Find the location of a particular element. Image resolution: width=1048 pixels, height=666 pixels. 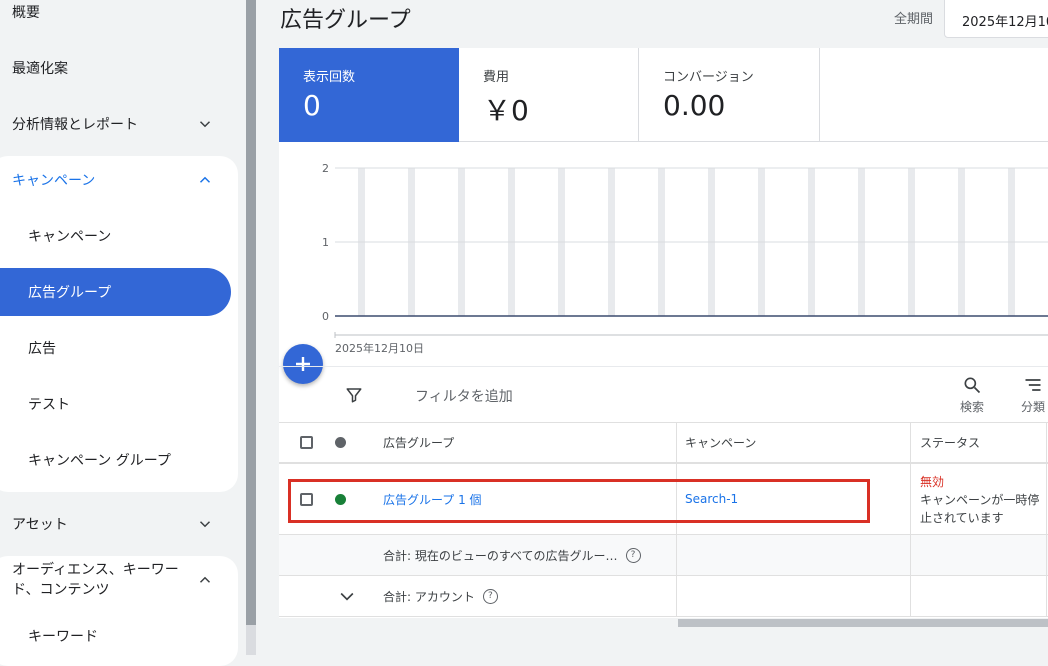

sidebar-item-assets: アセット is located at coordinates (123, 524).